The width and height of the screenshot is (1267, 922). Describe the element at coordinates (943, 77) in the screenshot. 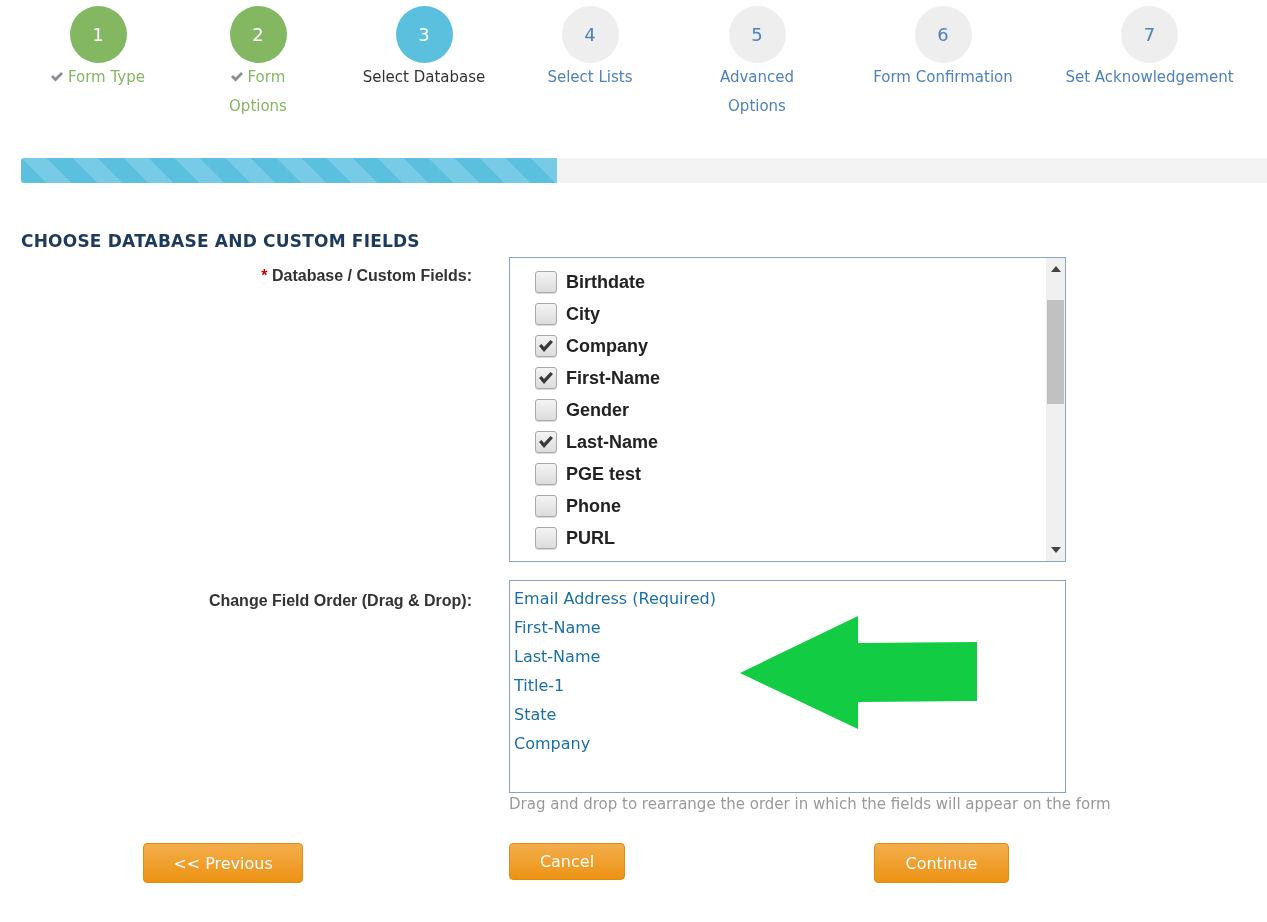

I see `step-link: Form Confirmation` at that location.